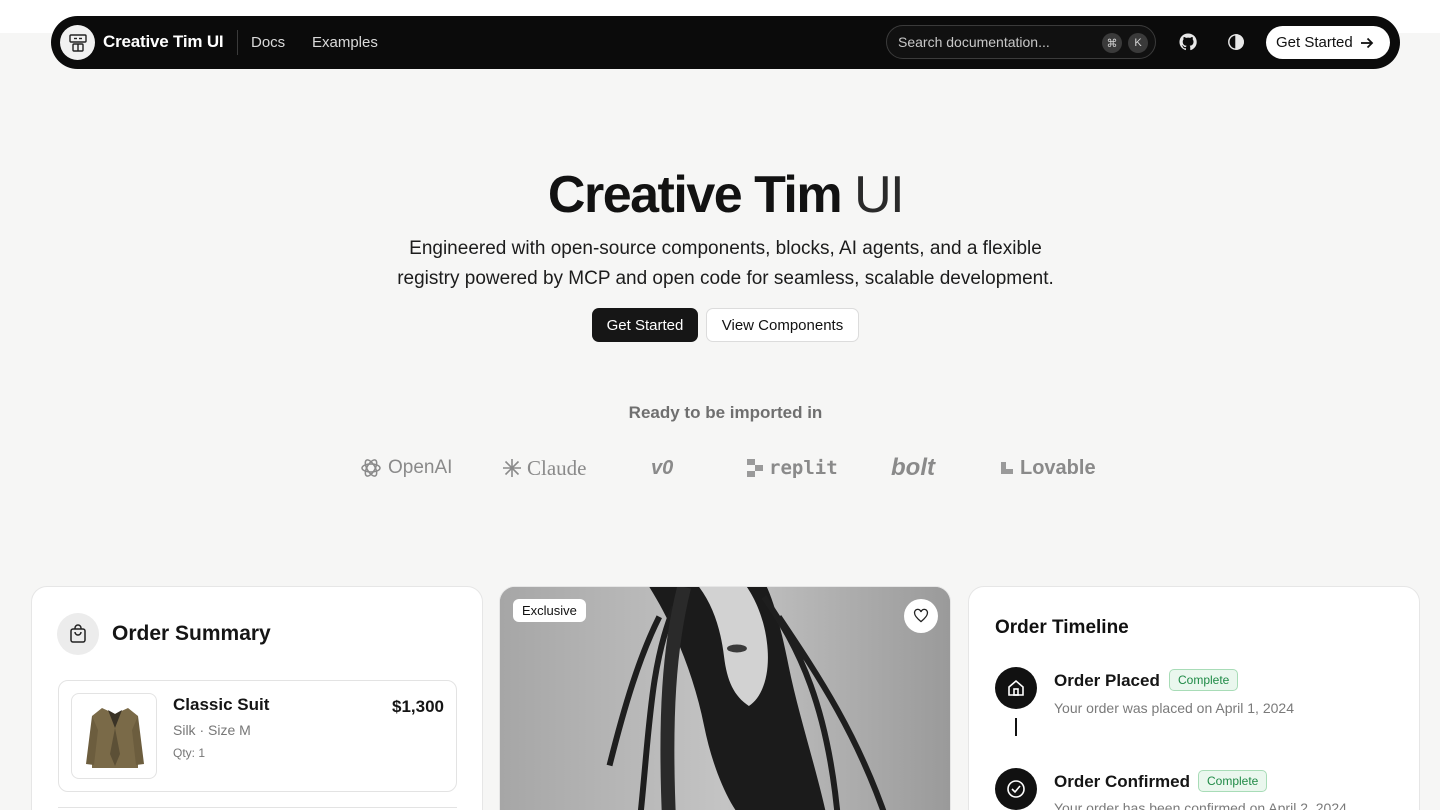 This screenshot has width=1440, height=810. I want to click on logo-lovable-label: Lovable, so click(1058, 467).